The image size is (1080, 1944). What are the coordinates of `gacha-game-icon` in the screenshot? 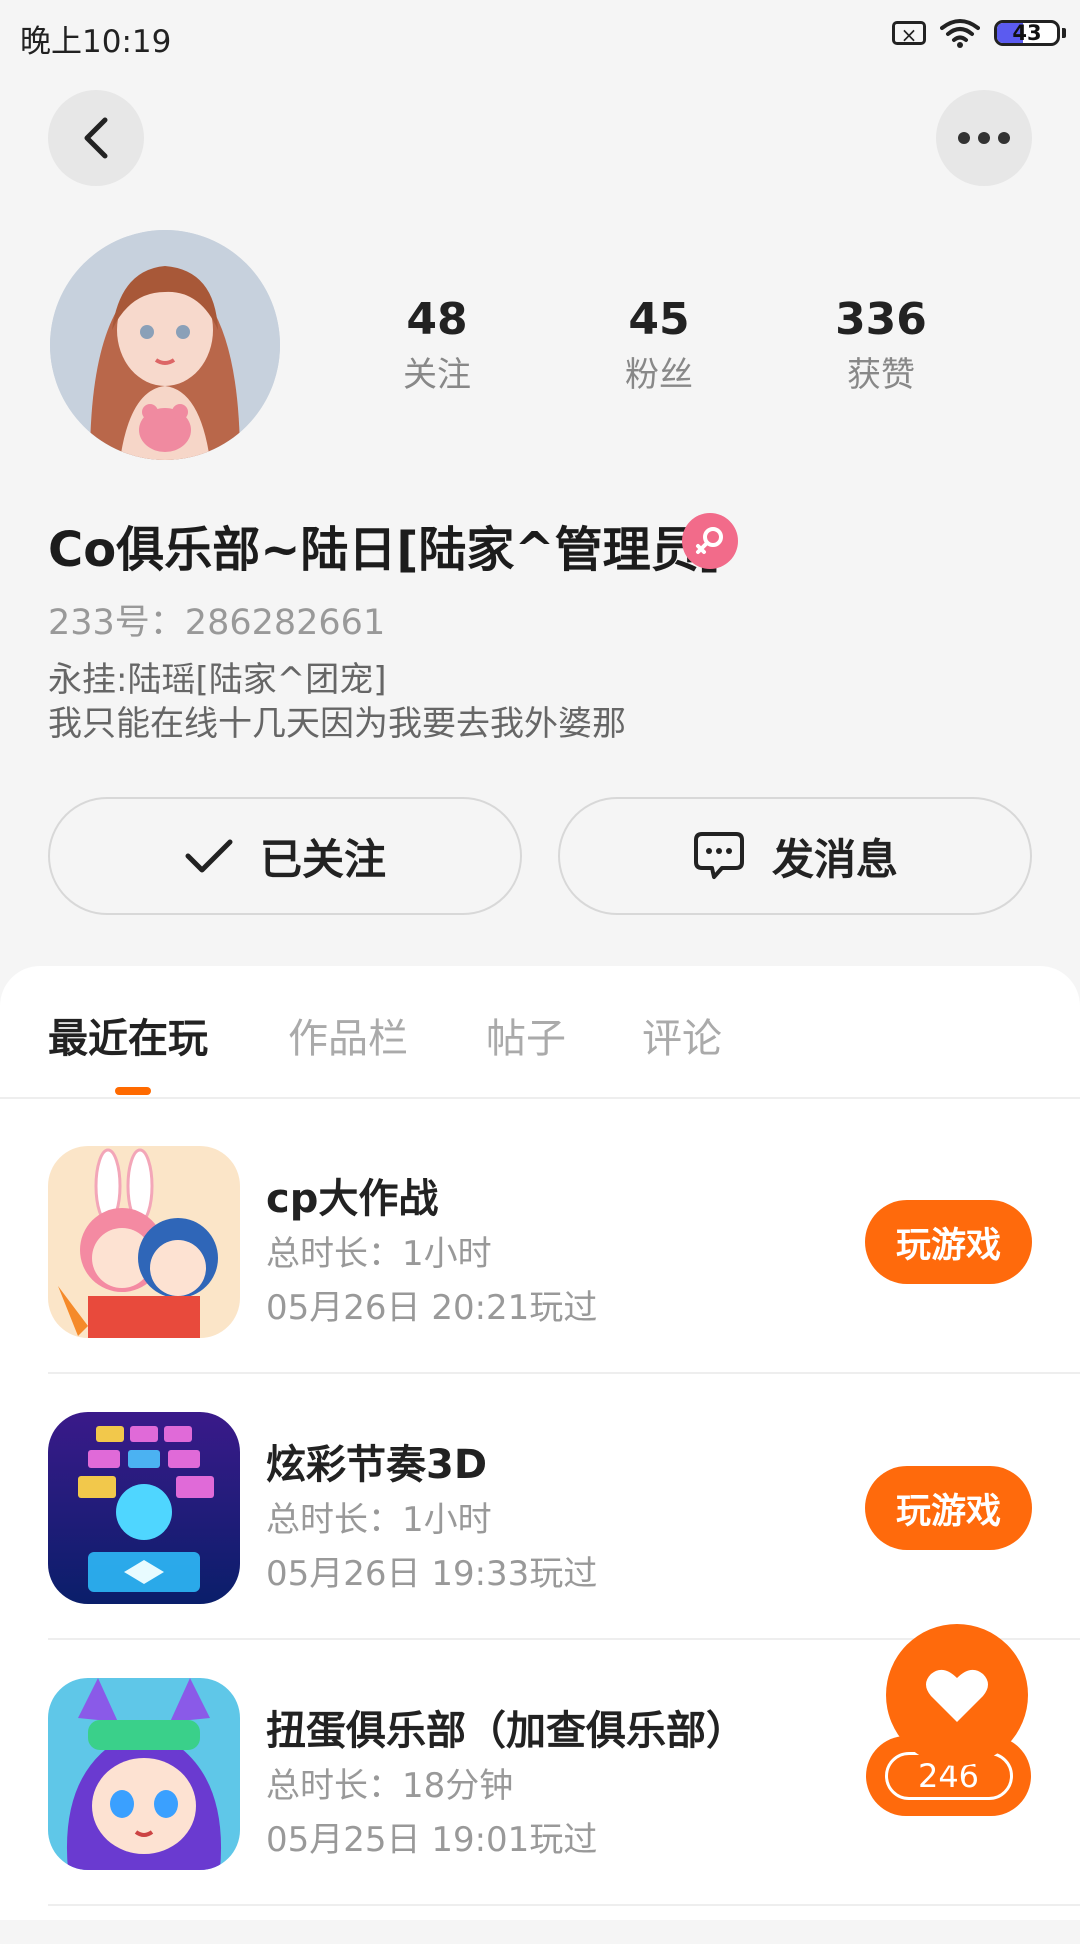 It's located at (144, 1774).